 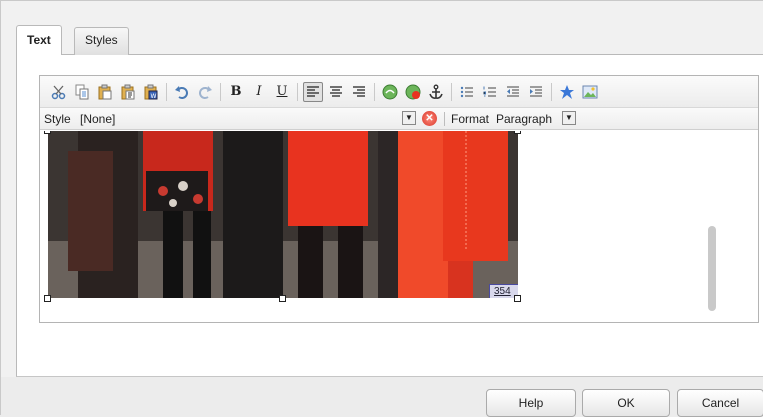 I want to click on style-format-bar: Style [None] ▼ ✕ Format Paragraph ▼, so click(x=399, y=119).